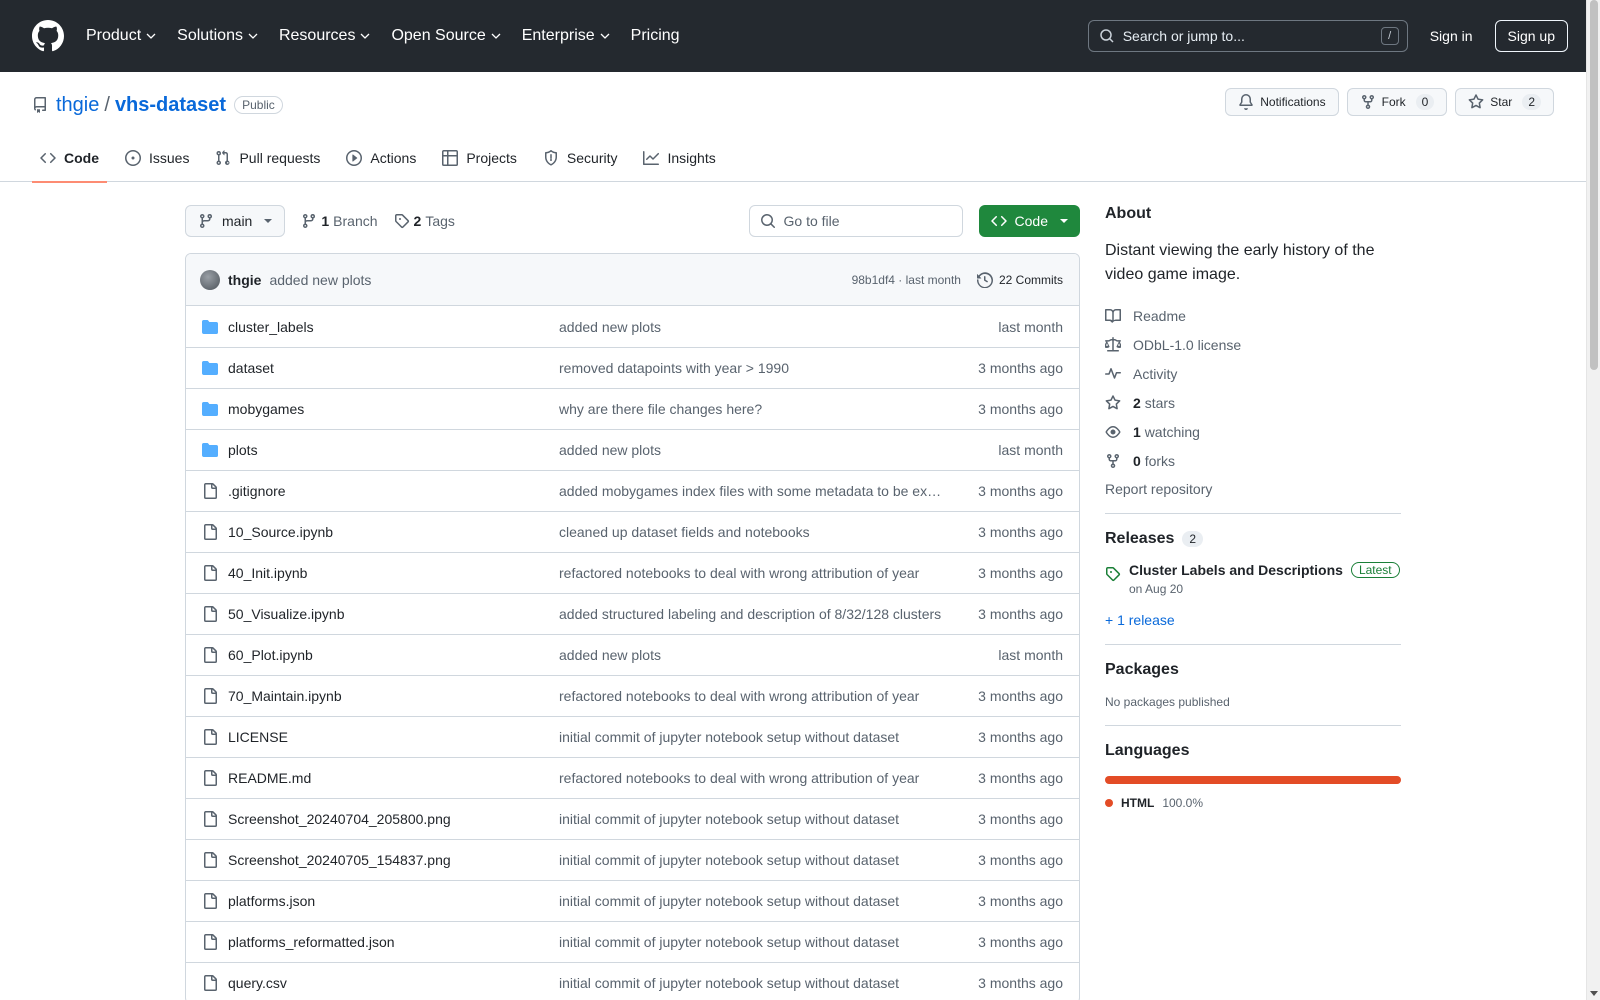  What do you see at coordinates (1019, 279) in the screenshot?
I see `commits-history-link: 22 Commits` at bounding box center [1019, 279].